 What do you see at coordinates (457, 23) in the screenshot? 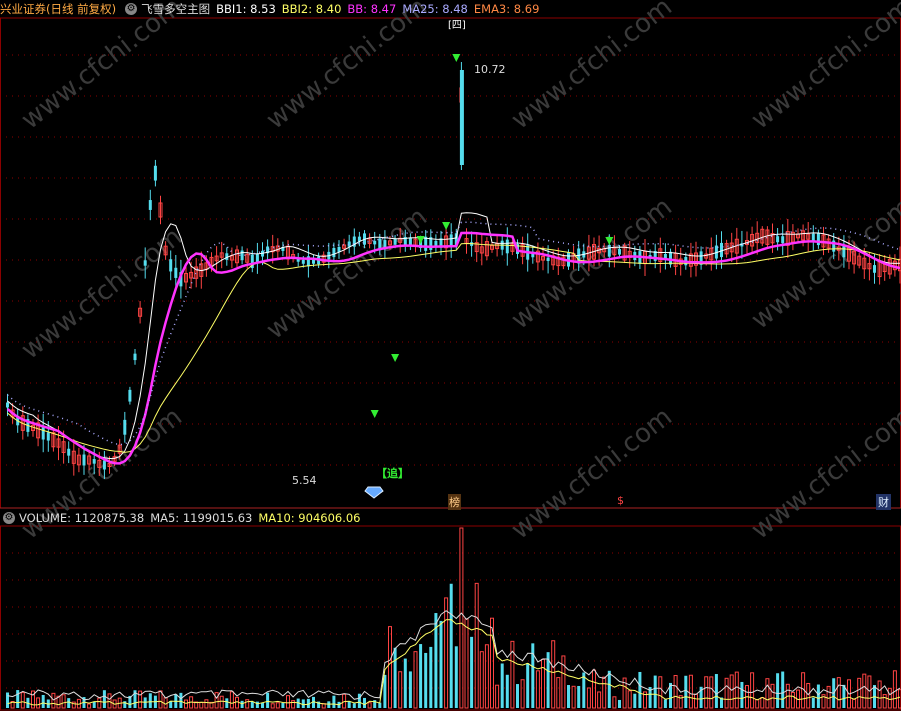
I see `top-tag: [四]` at bounding box center [457, 23].